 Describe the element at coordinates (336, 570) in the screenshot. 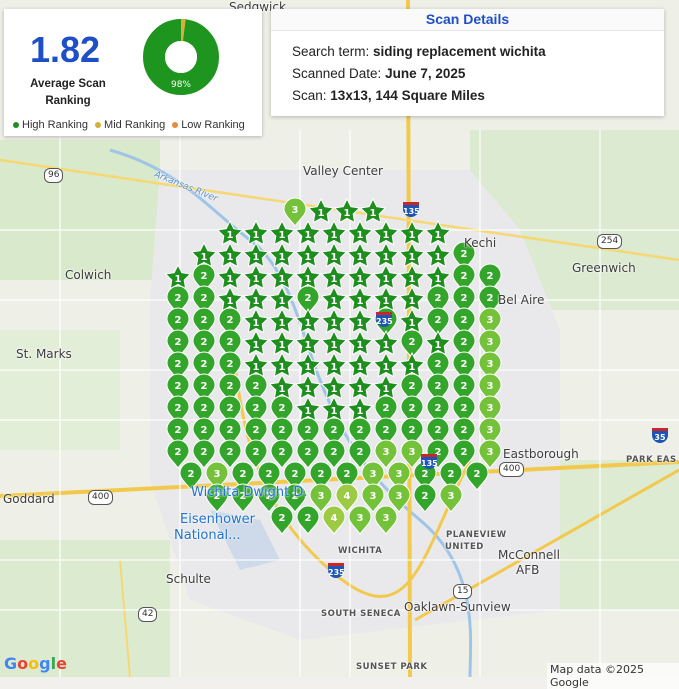

I see `interstate-235-shield-south: 235` at that location.